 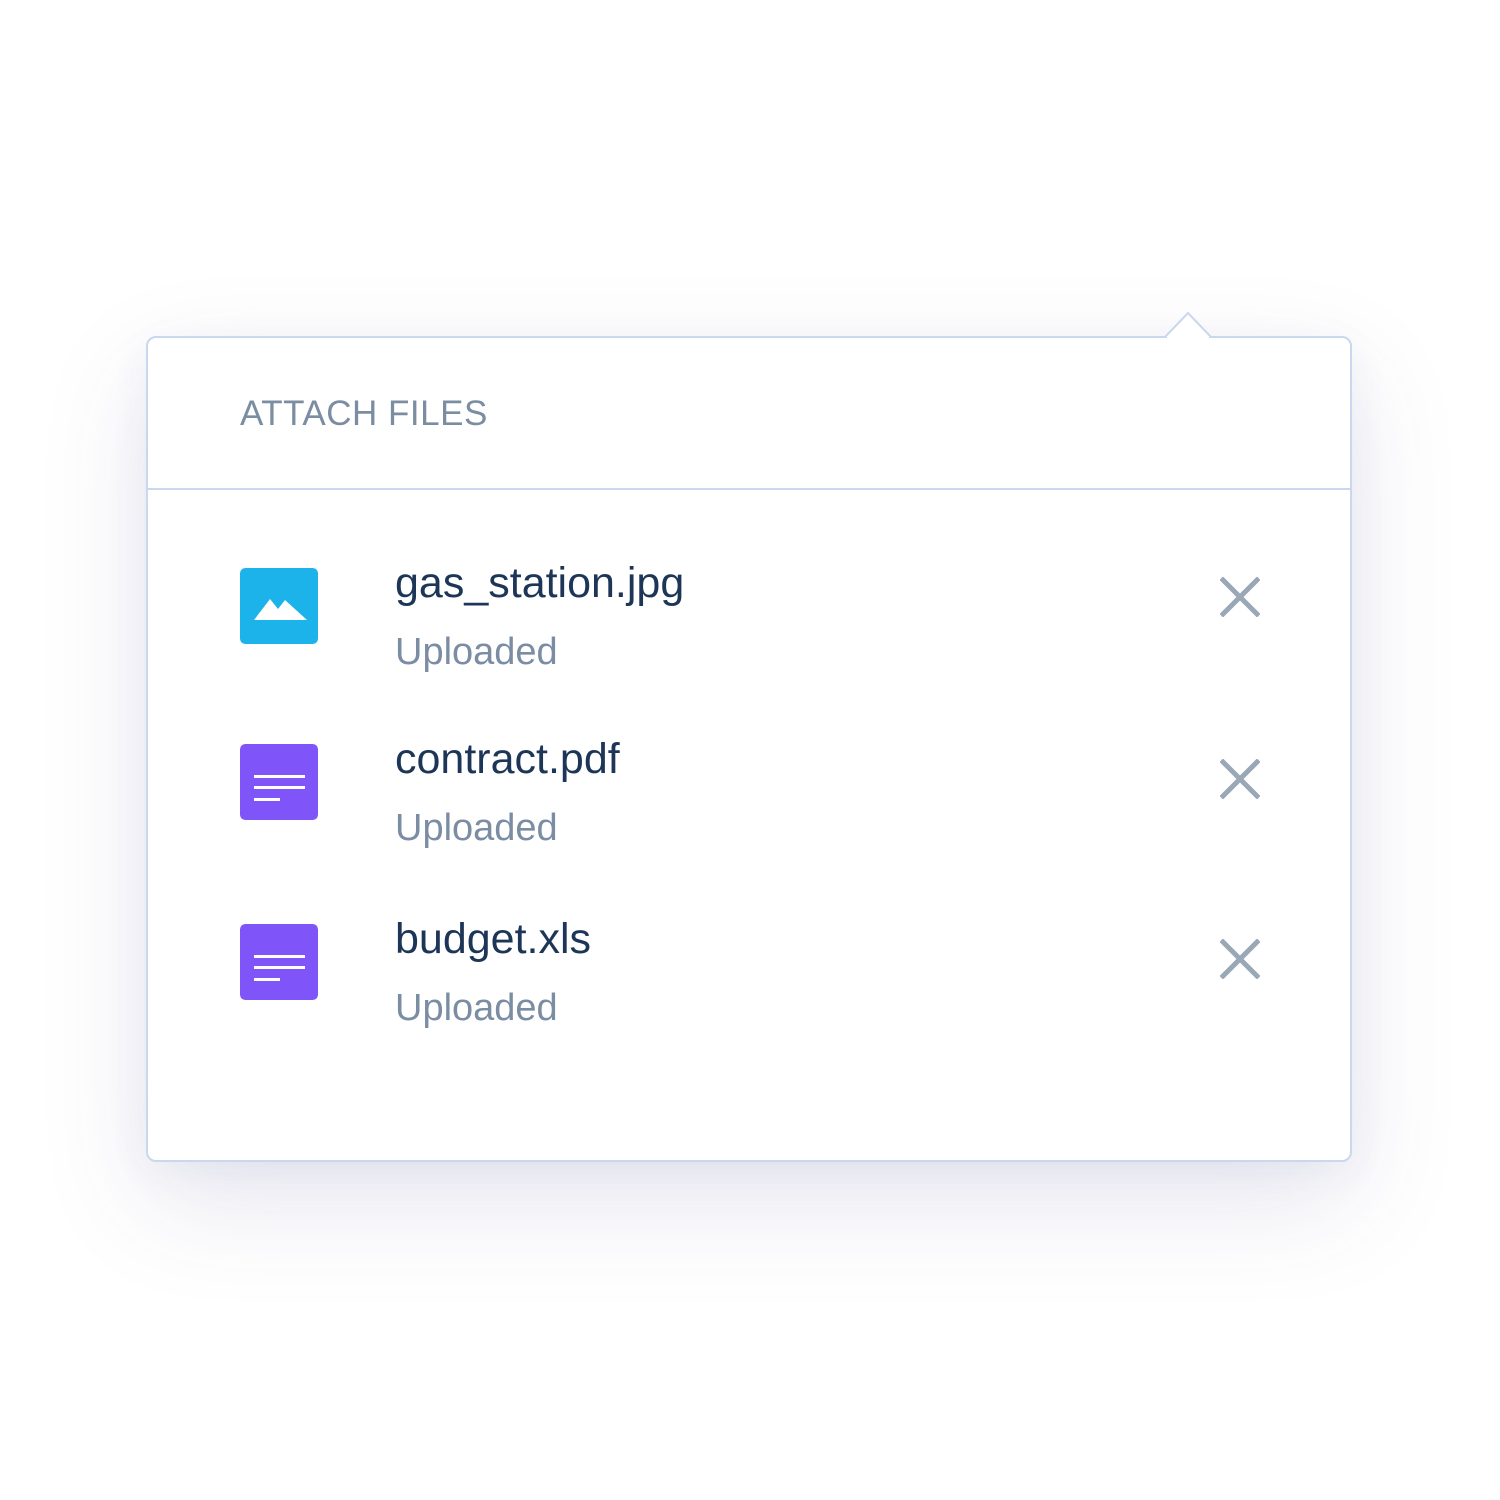 I want to click on popover-header: ATTACH FILES, so click(x=749, y=414).